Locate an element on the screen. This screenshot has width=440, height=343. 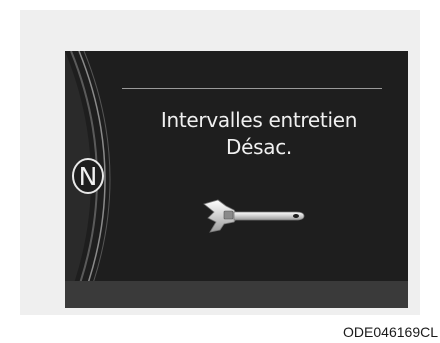
gauge-arc-decoration is located at coordinates (88, 179).